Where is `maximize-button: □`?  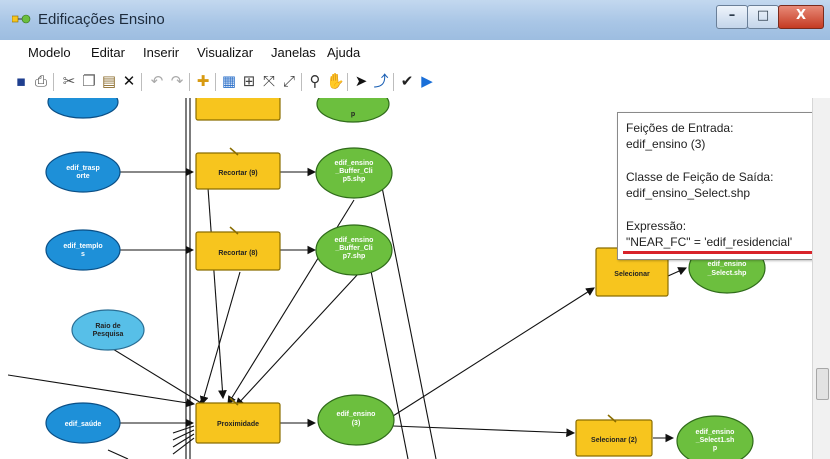 maximize-button: □ is located at coordinates (763, 17).